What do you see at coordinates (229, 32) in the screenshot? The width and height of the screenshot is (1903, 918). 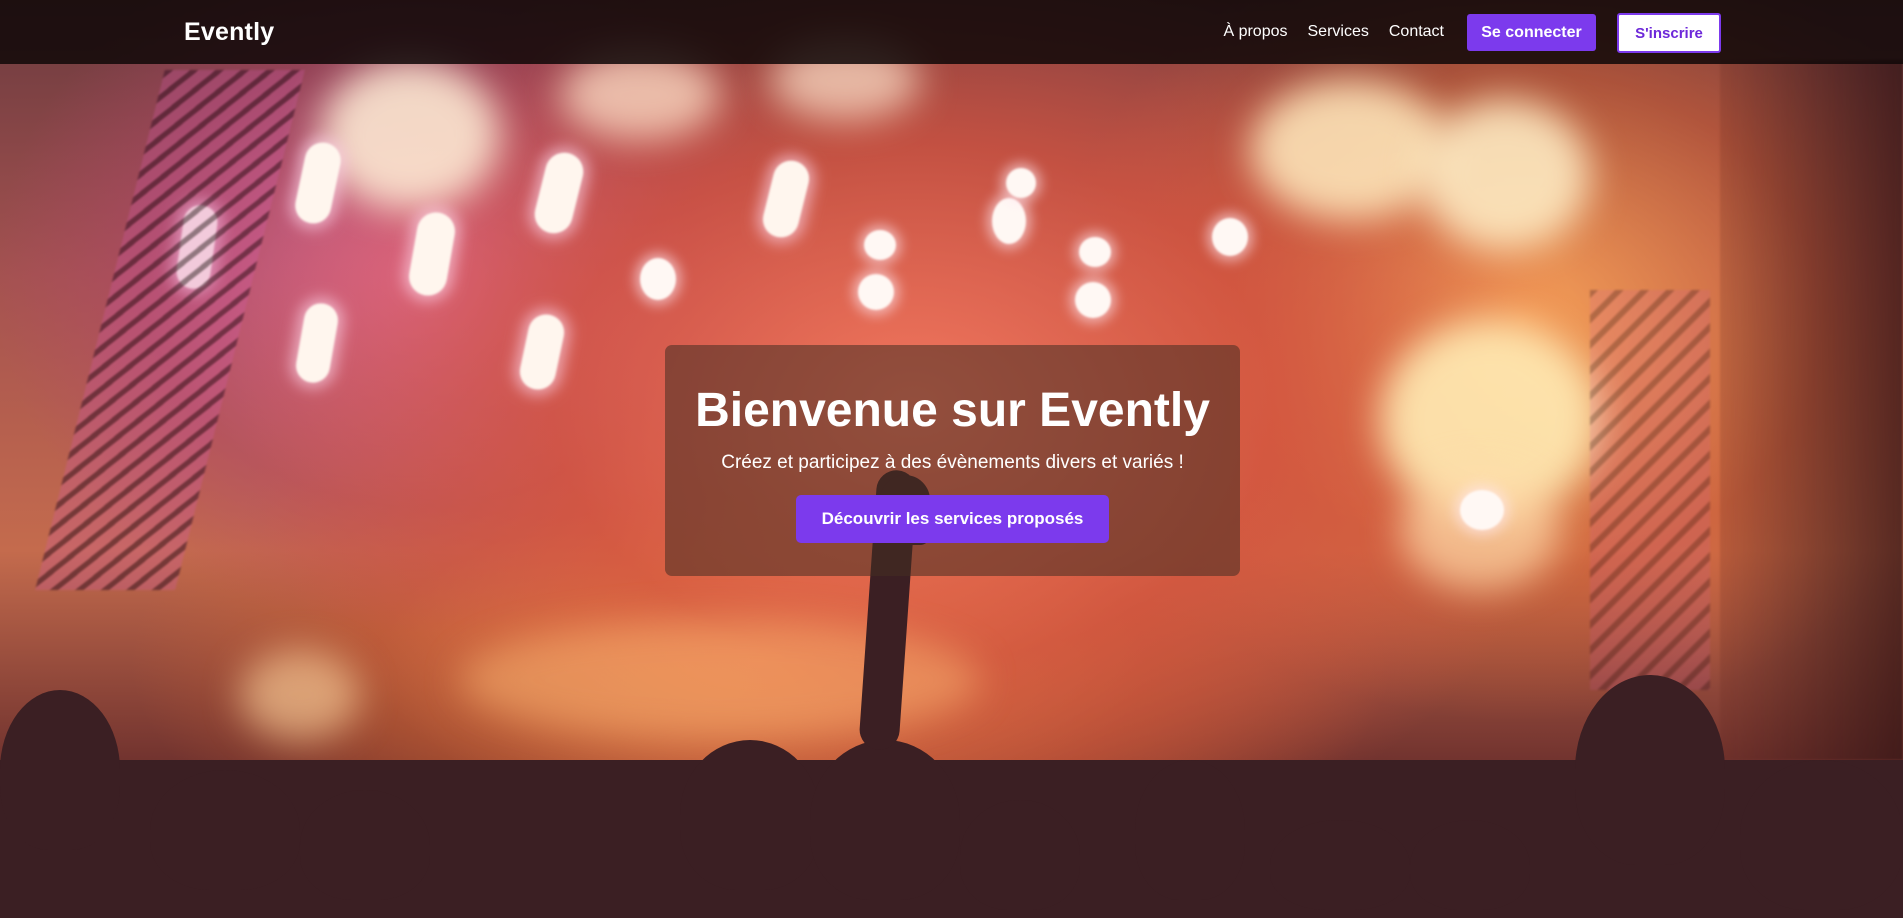 I see `brand-logo: Evently` at bounding box center [229, 32].